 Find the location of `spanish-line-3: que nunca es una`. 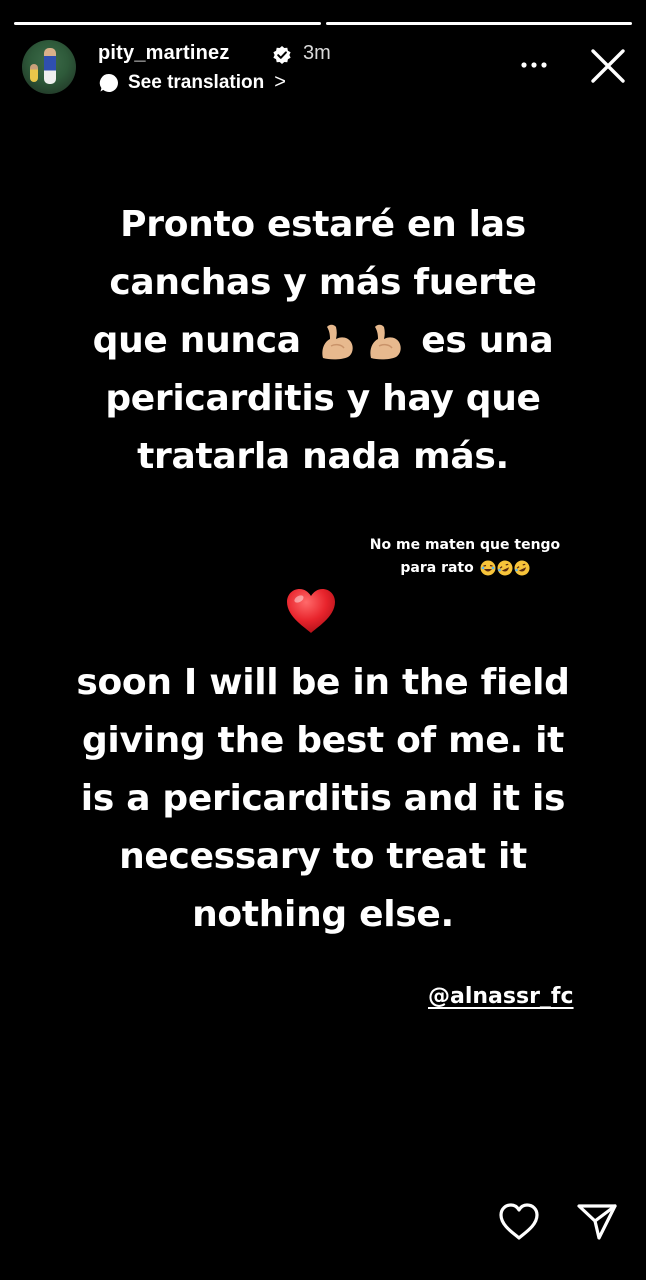

spanish-line-3: que nunca es una is located at coordinates (323, 341).